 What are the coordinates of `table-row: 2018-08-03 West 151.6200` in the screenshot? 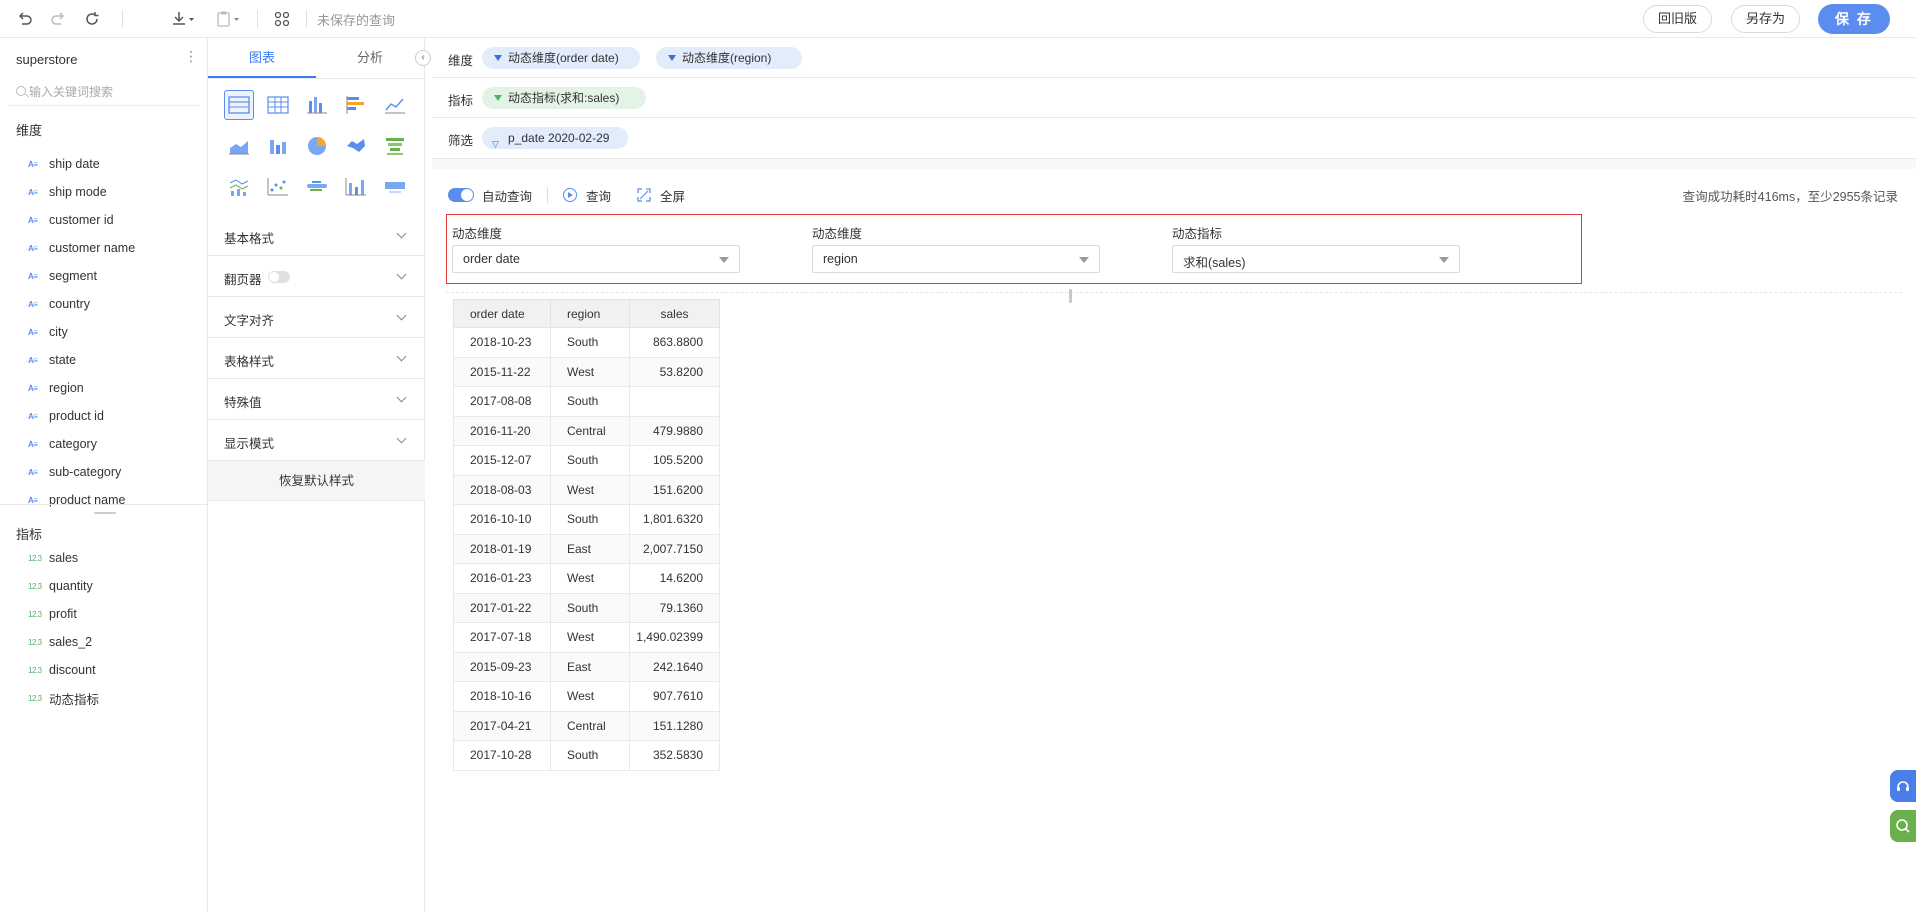 It's located at (586, 489).